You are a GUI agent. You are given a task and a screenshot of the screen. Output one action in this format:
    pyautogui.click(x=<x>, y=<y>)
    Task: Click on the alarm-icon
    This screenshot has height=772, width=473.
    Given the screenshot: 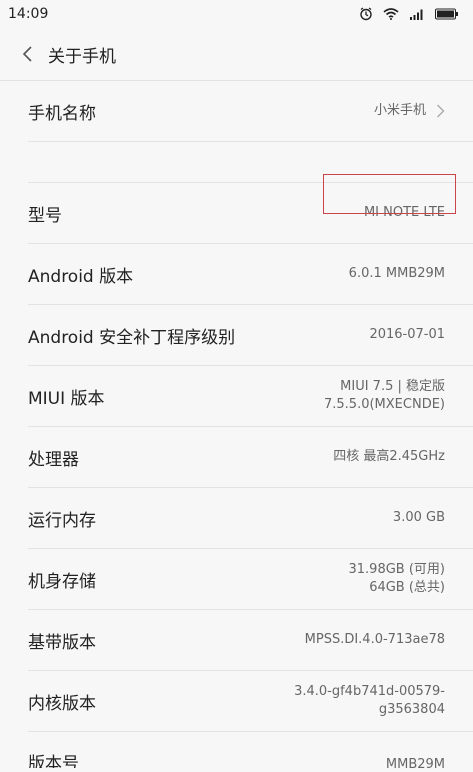 What is the action you would take?
    pyautogui.click(x=366, y=14)
    